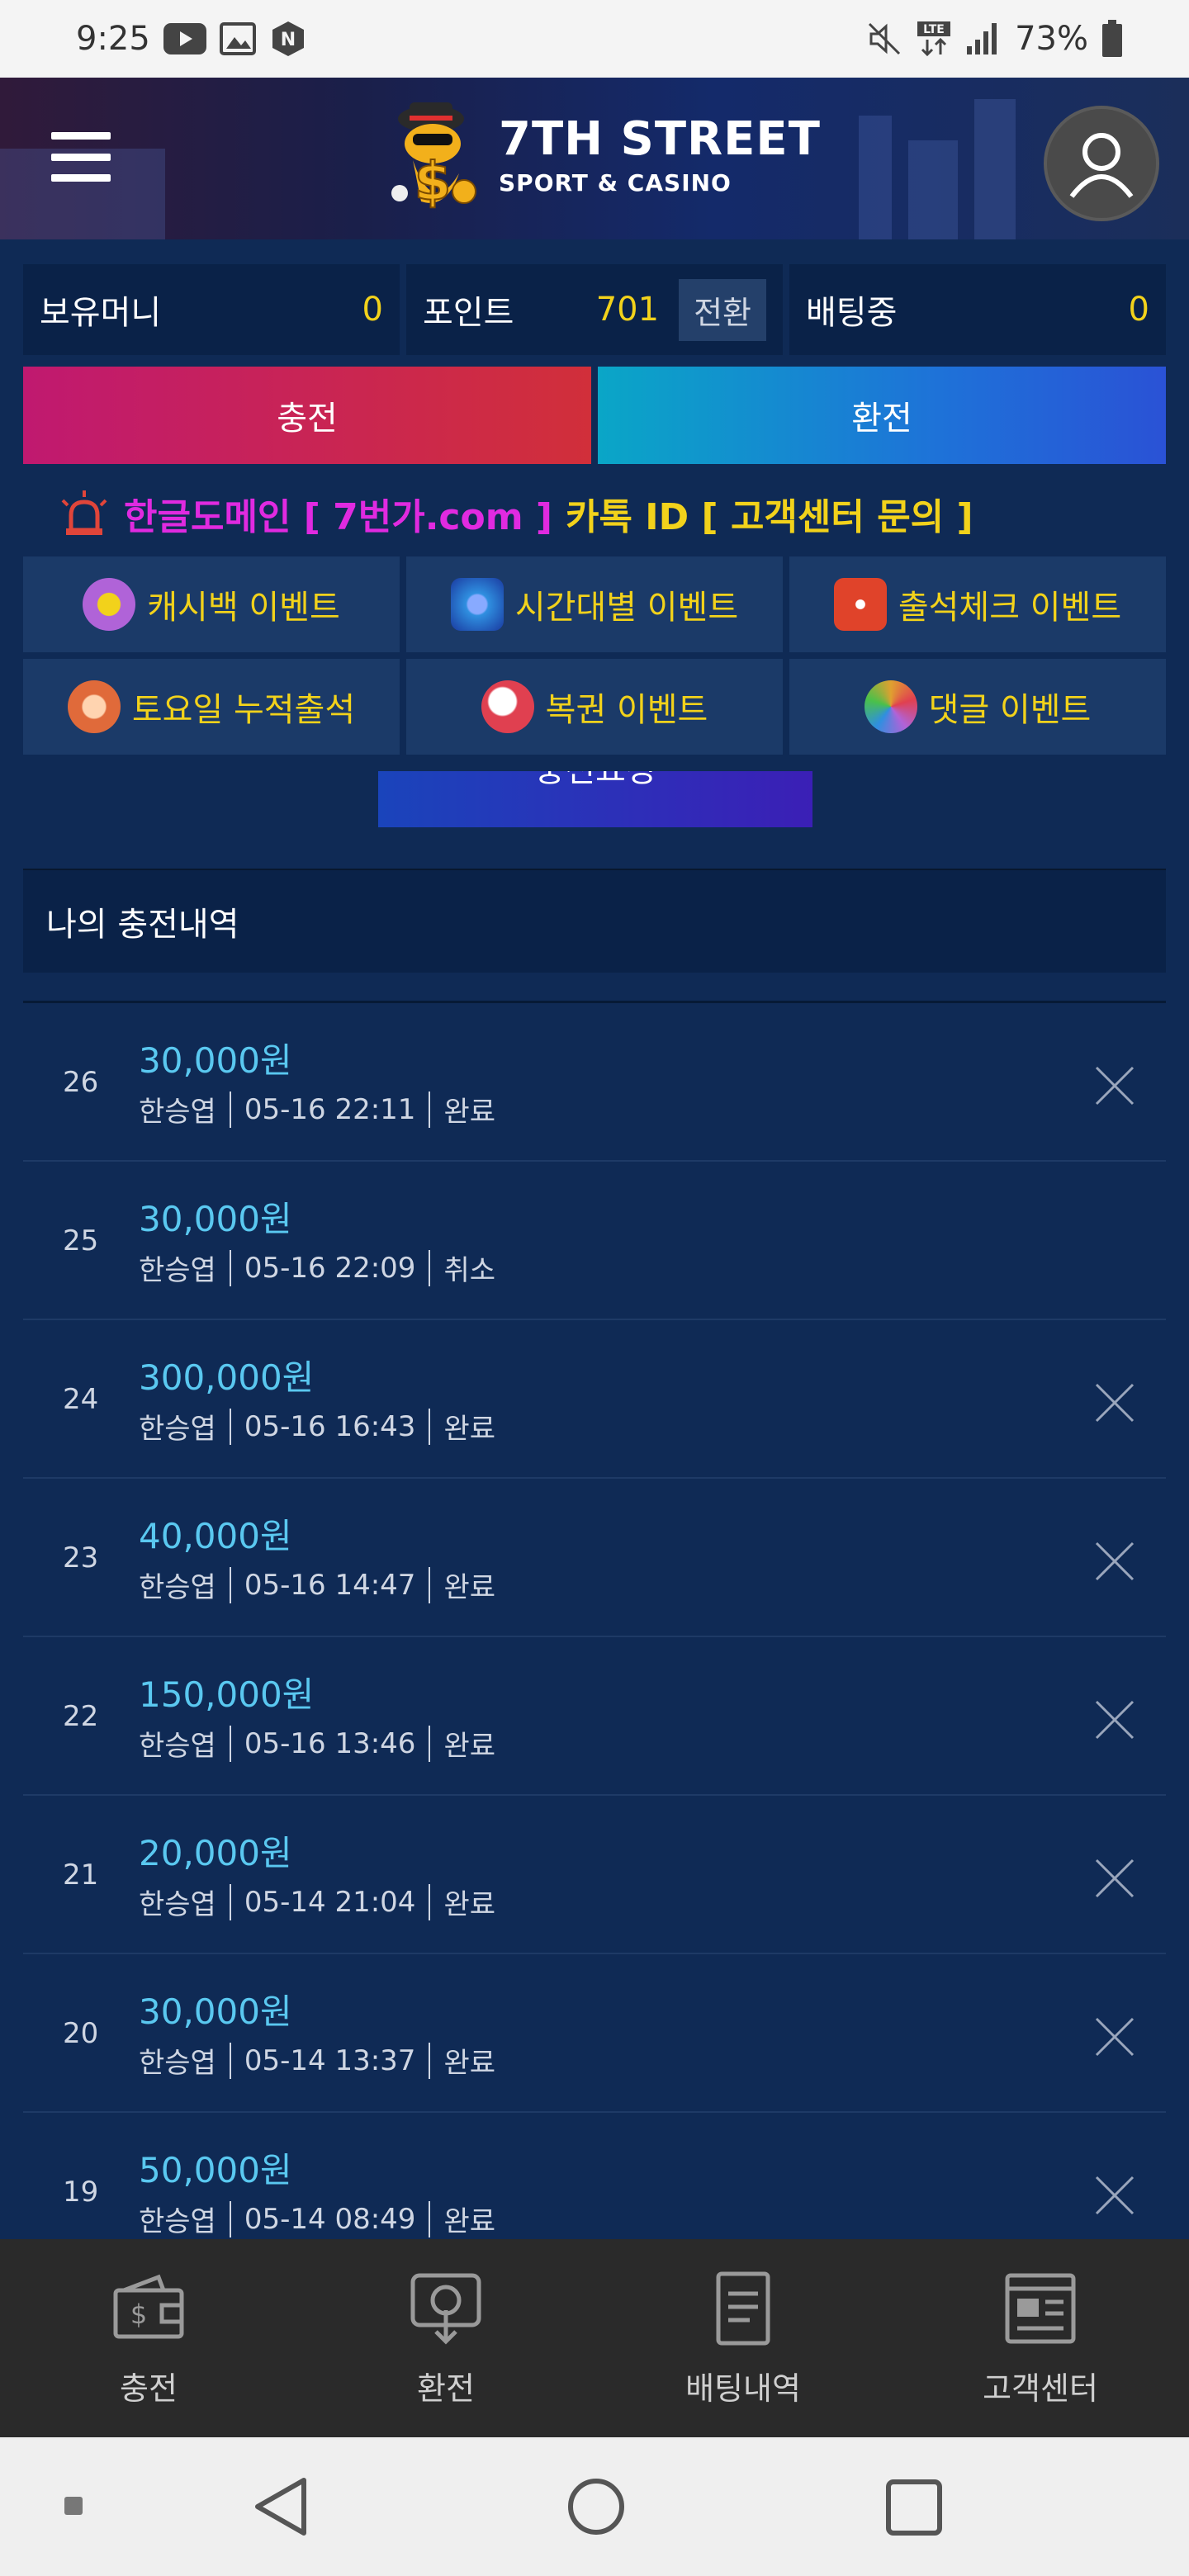 Image resolution: width=1189 pixels, height=2576 pixels. I want to click on status-right: LTE 73%, so click(994, 39).